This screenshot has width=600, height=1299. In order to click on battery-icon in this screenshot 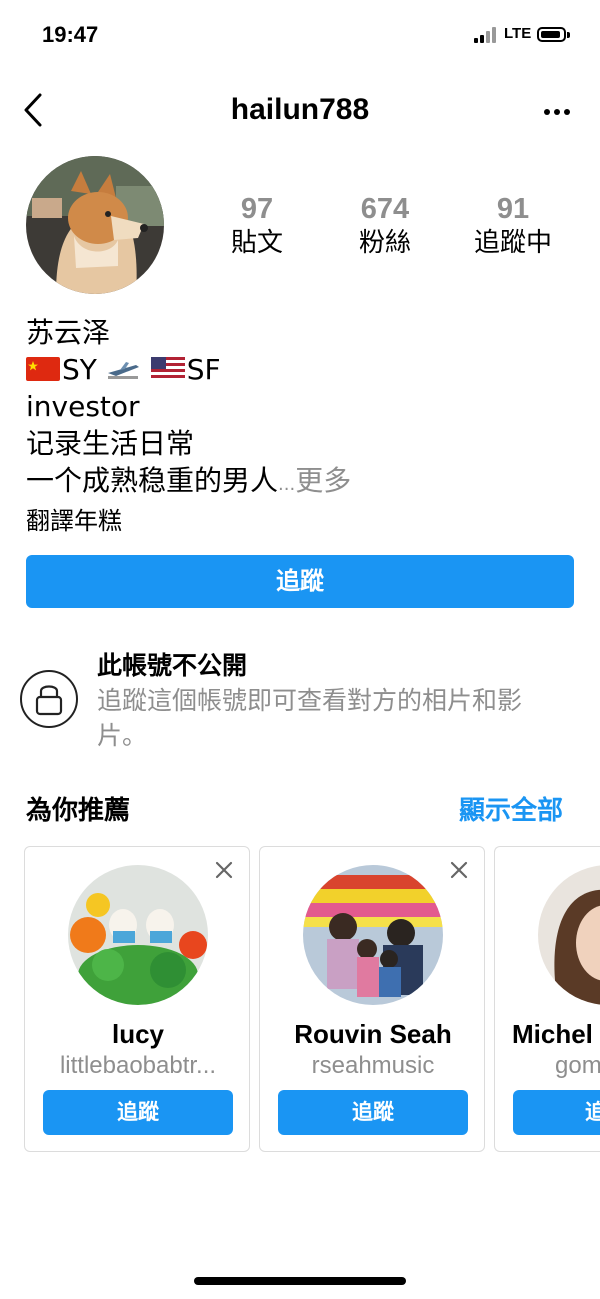, I will do `click(551, 34)`.